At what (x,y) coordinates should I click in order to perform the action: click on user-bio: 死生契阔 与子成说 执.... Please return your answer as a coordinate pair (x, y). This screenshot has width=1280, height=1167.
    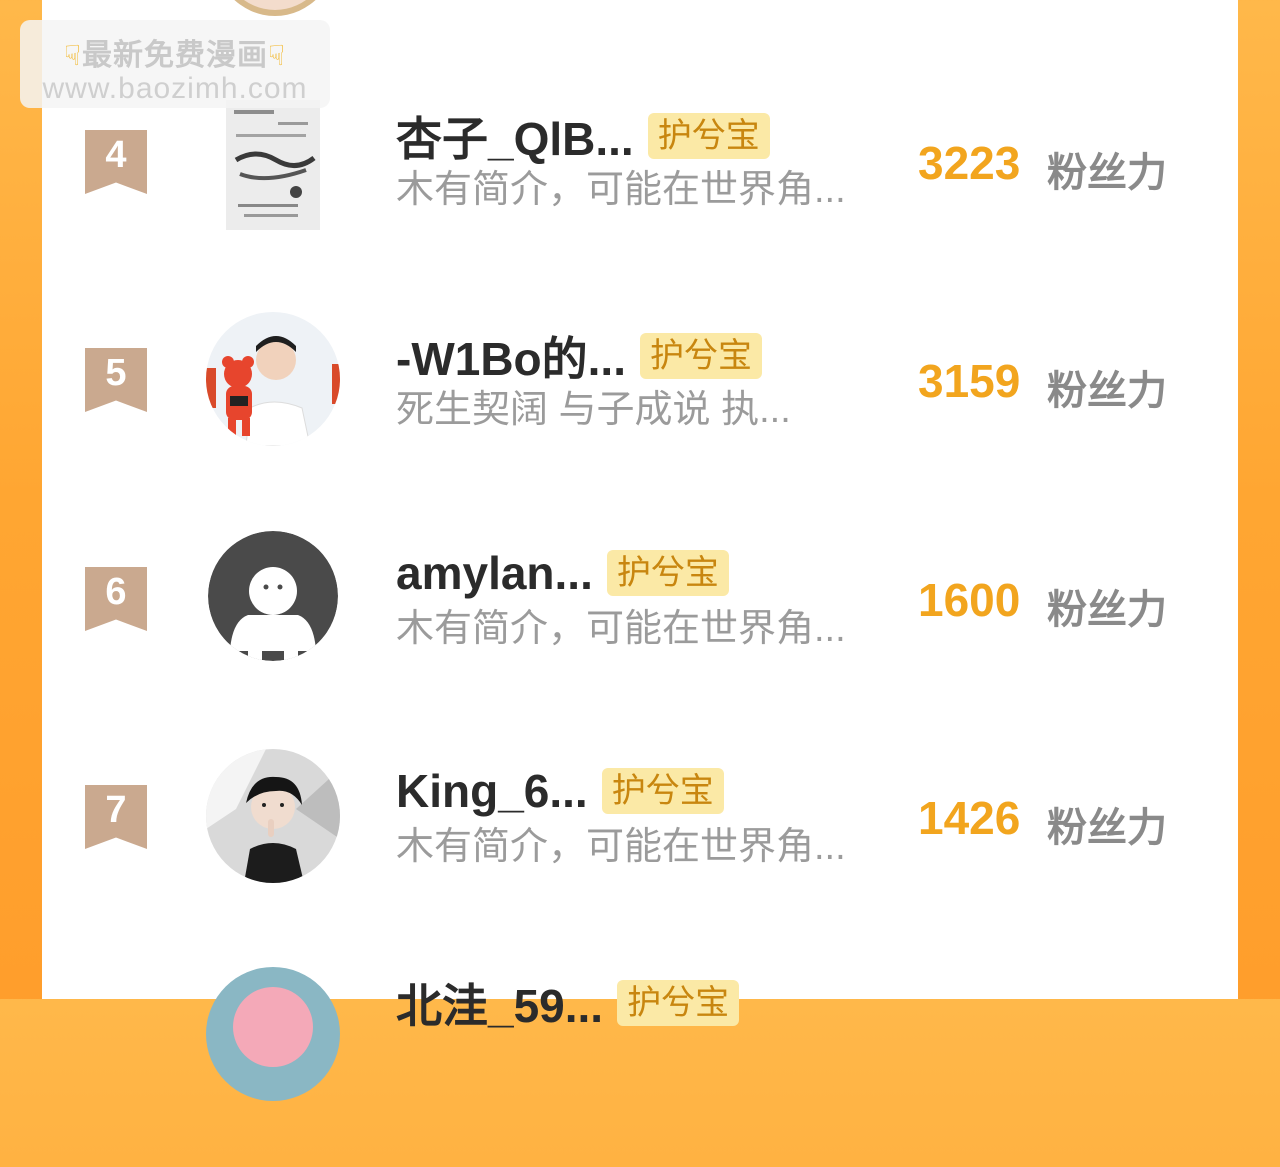
    Looking at the image, I should click on (593, 410).